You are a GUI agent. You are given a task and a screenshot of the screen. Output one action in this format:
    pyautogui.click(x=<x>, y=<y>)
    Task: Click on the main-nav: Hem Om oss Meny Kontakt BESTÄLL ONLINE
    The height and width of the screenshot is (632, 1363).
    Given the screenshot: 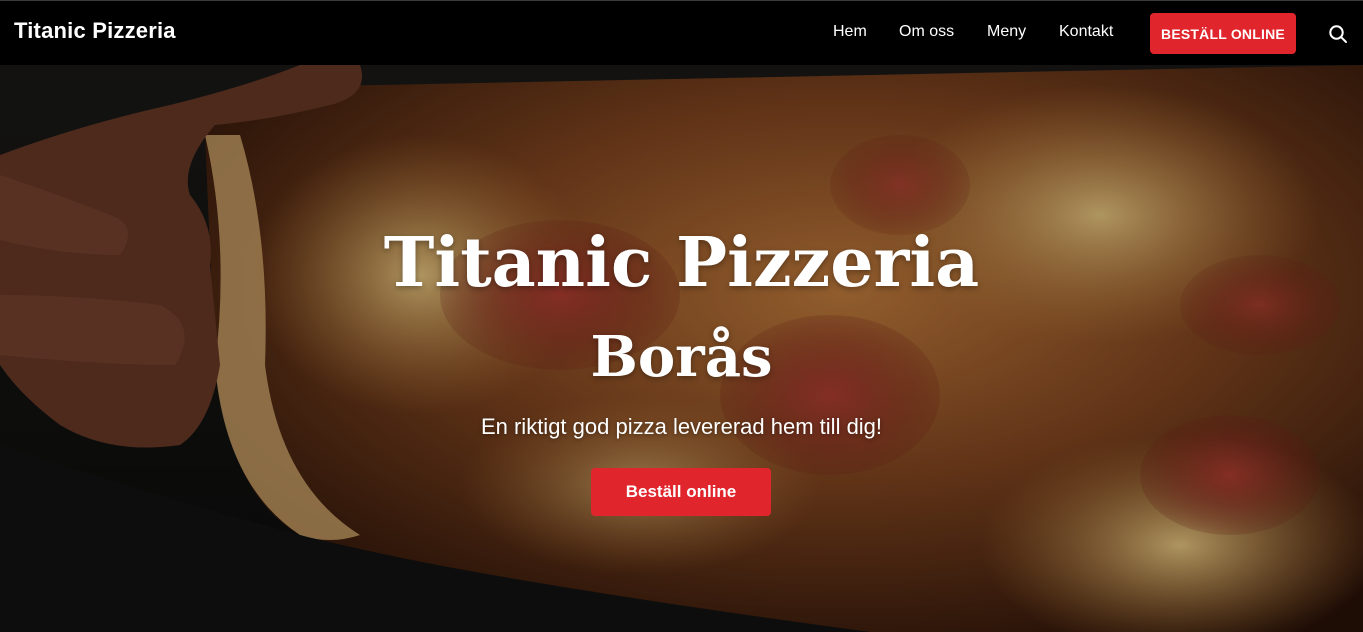 What is the action you would take?
    pyautogui.click(x=681, y=33)
    